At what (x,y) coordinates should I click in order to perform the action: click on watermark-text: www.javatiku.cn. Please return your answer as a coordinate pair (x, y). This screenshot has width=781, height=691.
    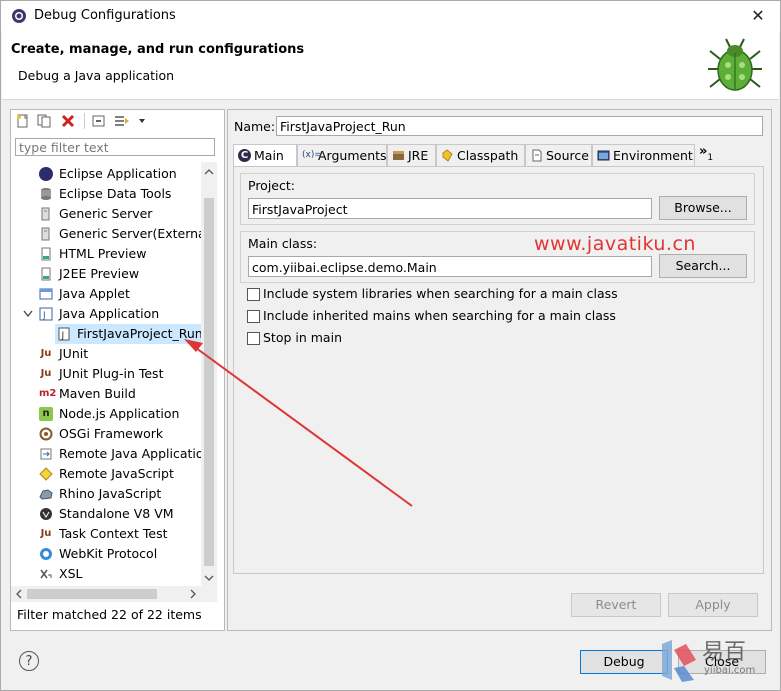
    Looking at the image, I should click on (615, 244).